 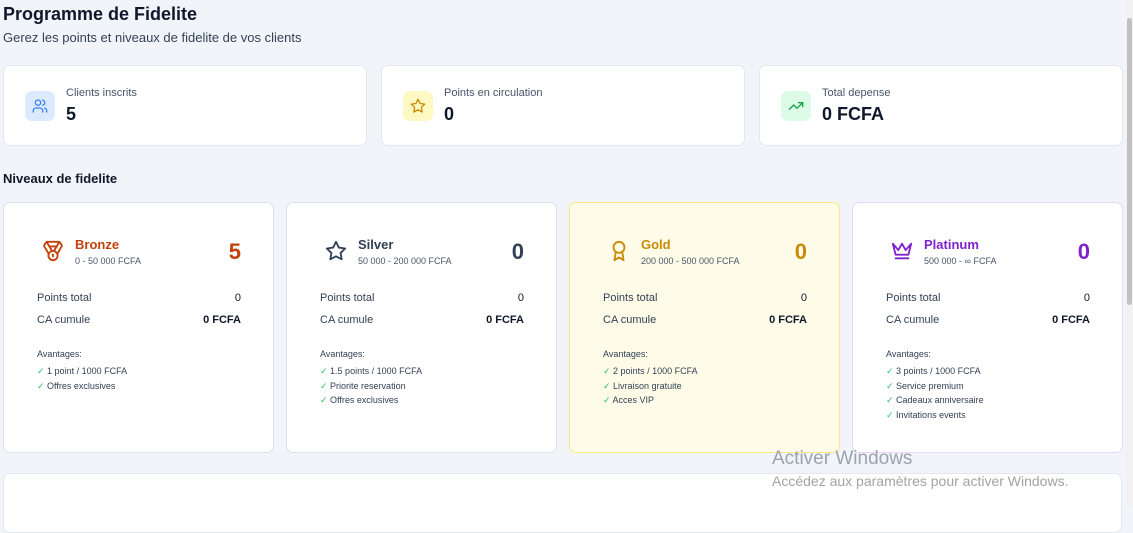 I want to click on page-title: Programme de Fidelite, so click(x=100, y=14).